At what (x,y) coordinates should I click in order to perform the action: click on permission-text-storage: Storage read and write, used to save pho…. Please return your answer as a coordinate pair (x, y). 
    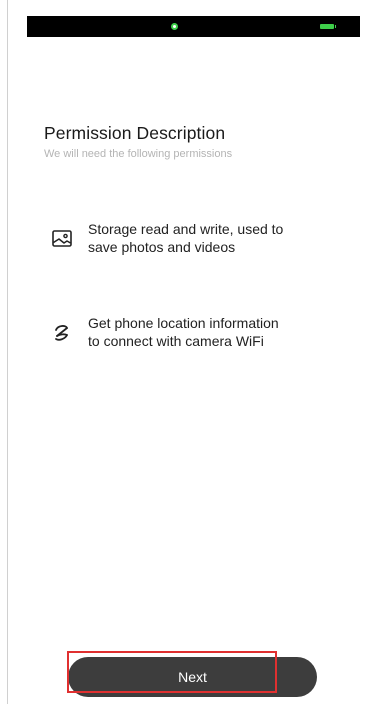
    Looking at the image, I should click on (186, 238).